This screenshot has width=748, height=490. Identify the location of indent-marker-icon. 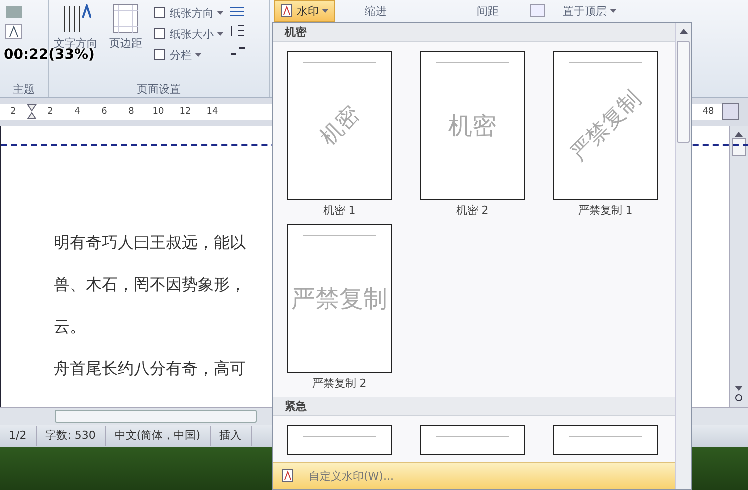
(32, 112).